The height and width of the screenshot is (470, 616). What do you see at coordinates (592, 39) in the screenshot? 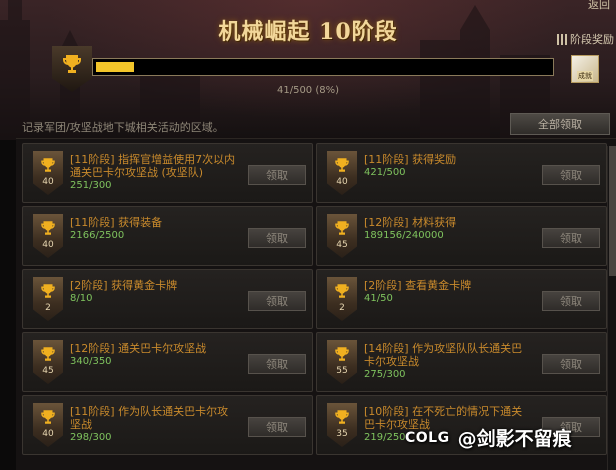
I see `stage-reward-text: 阶段奖励` at bounding box center [592, 39].